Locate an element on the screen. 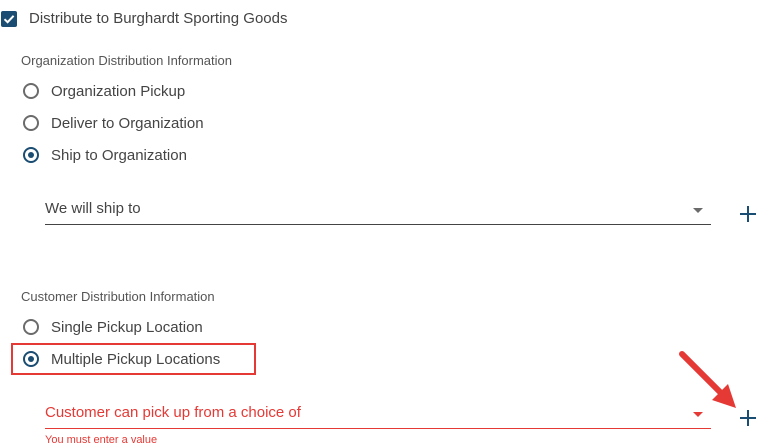 The width and height of the screenshot is (773, 448). radio-label: Ship to Organization is located at coordinates (119, 155).